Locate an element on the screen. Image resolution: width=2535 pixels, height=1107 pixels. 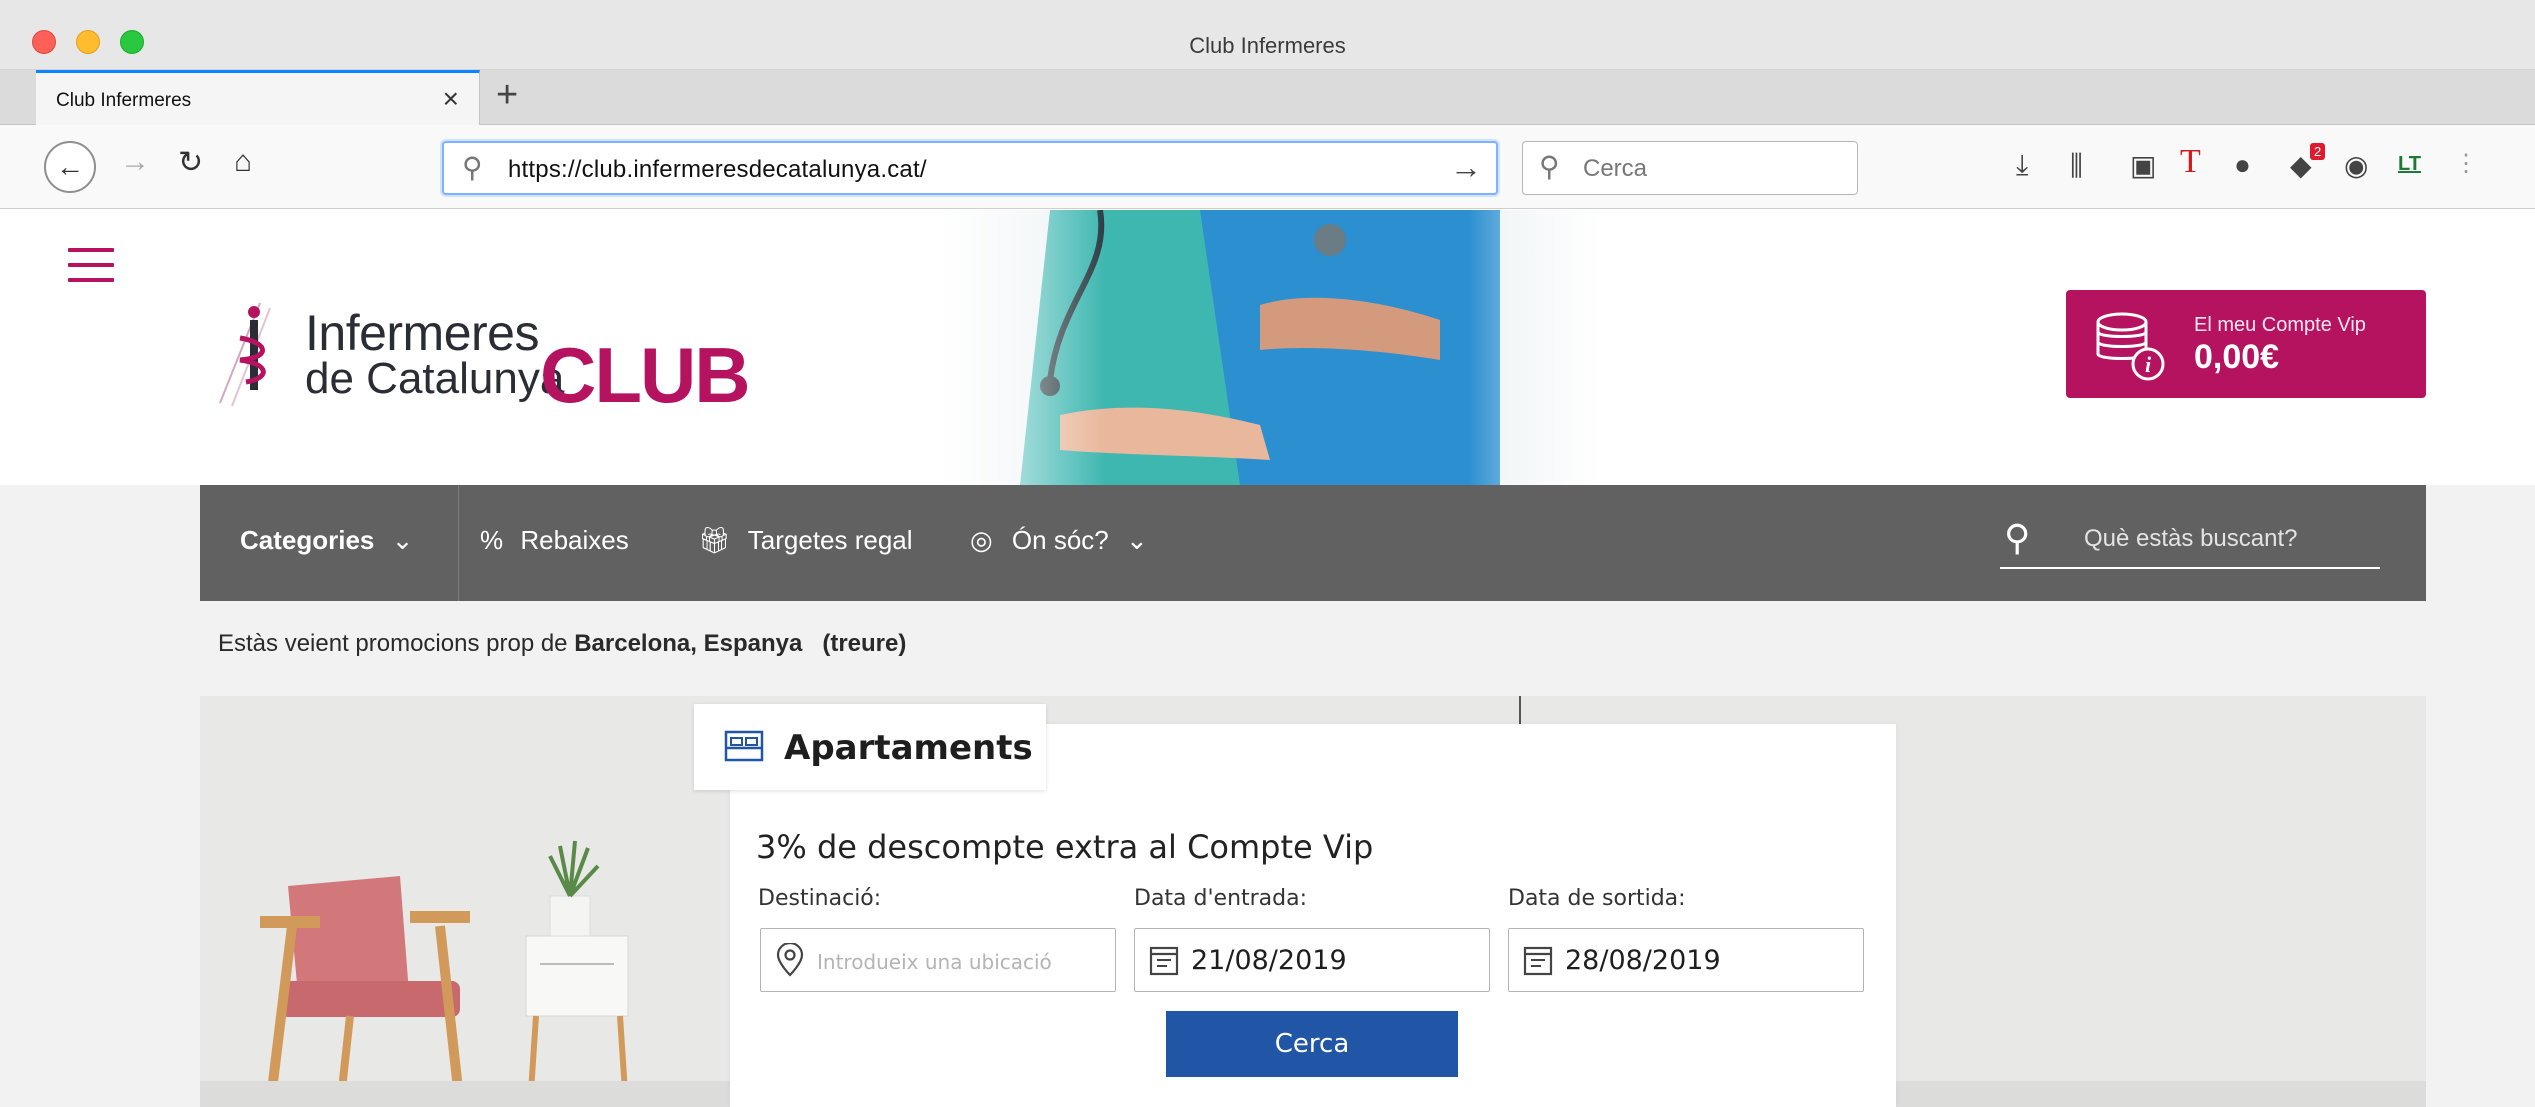
languagetool-icon: LT is located at coordinates (2409, 164).